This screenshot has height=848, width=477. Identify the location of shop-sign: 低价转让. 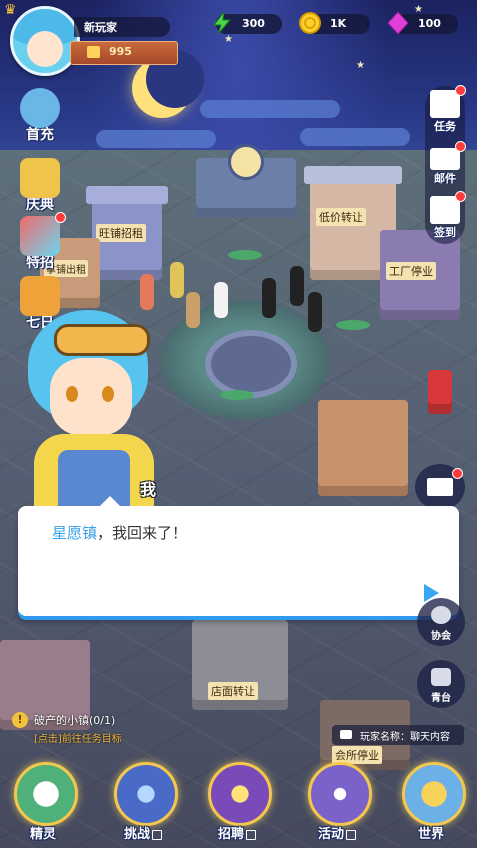
(341, 217).